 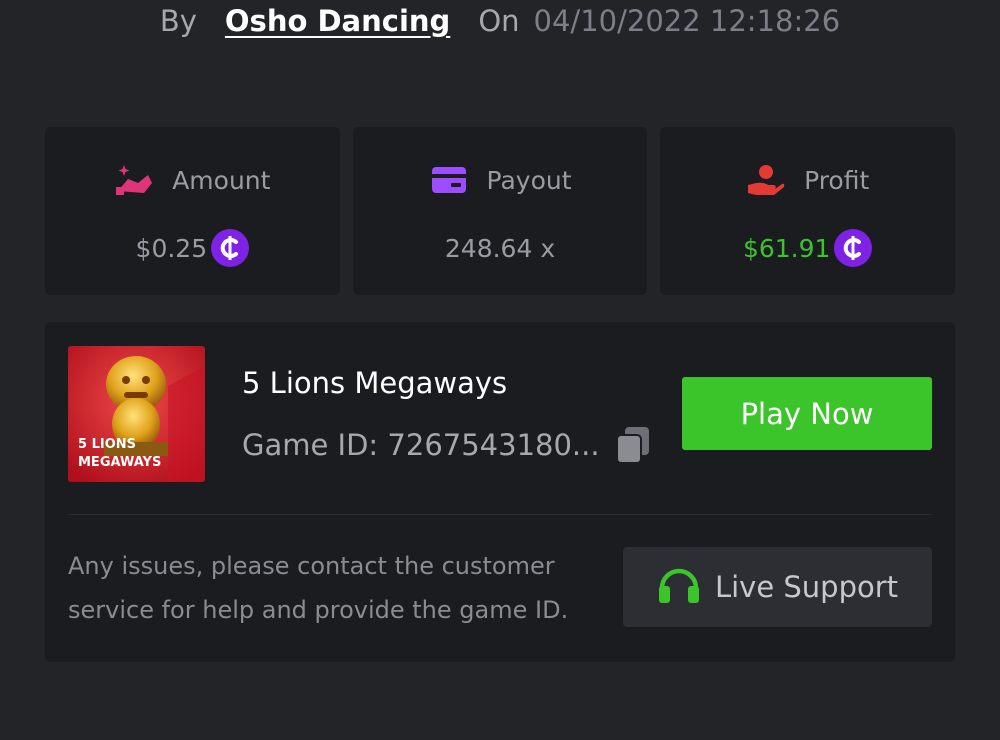 I want to click on stat-payout-value: 248.64 x, so click(x=500, y=248).